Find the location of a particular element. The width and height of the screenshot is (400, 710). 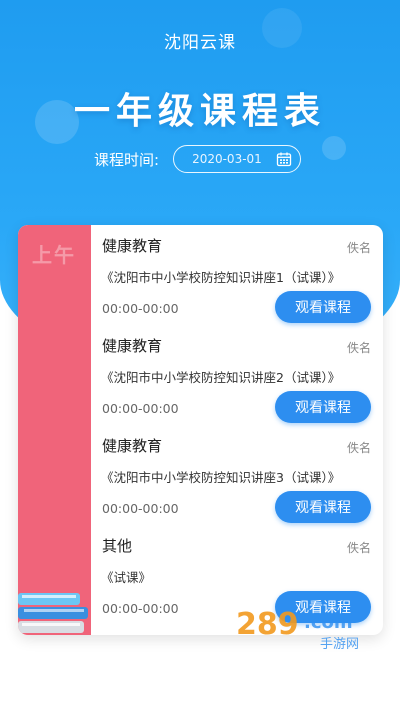

period-sidebar: 上午 is located at coordinates (54, 430).